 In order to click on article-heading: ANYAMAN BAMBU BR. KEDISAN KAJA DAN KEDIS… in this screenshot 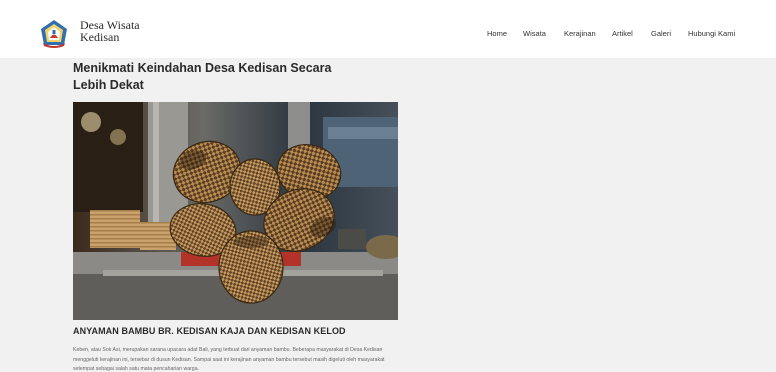, I will do `click(209, 331)`.